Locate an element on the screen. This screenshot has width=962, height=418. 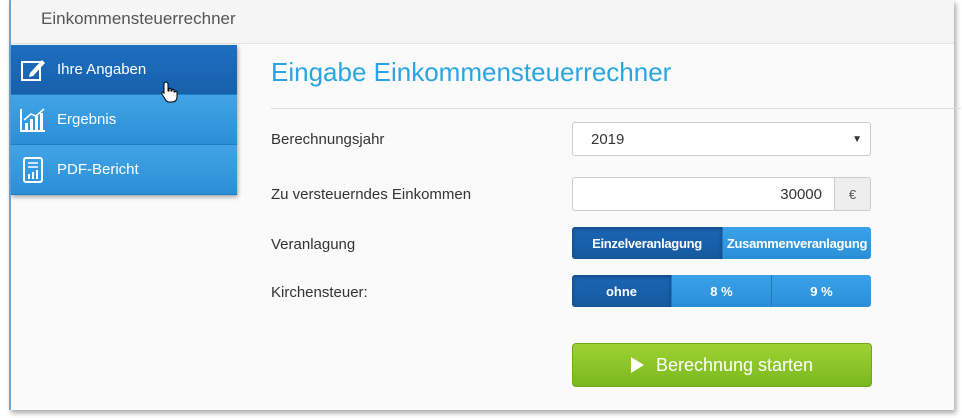
submit-row: Berechnung starten is located at coordinates (576, 365).